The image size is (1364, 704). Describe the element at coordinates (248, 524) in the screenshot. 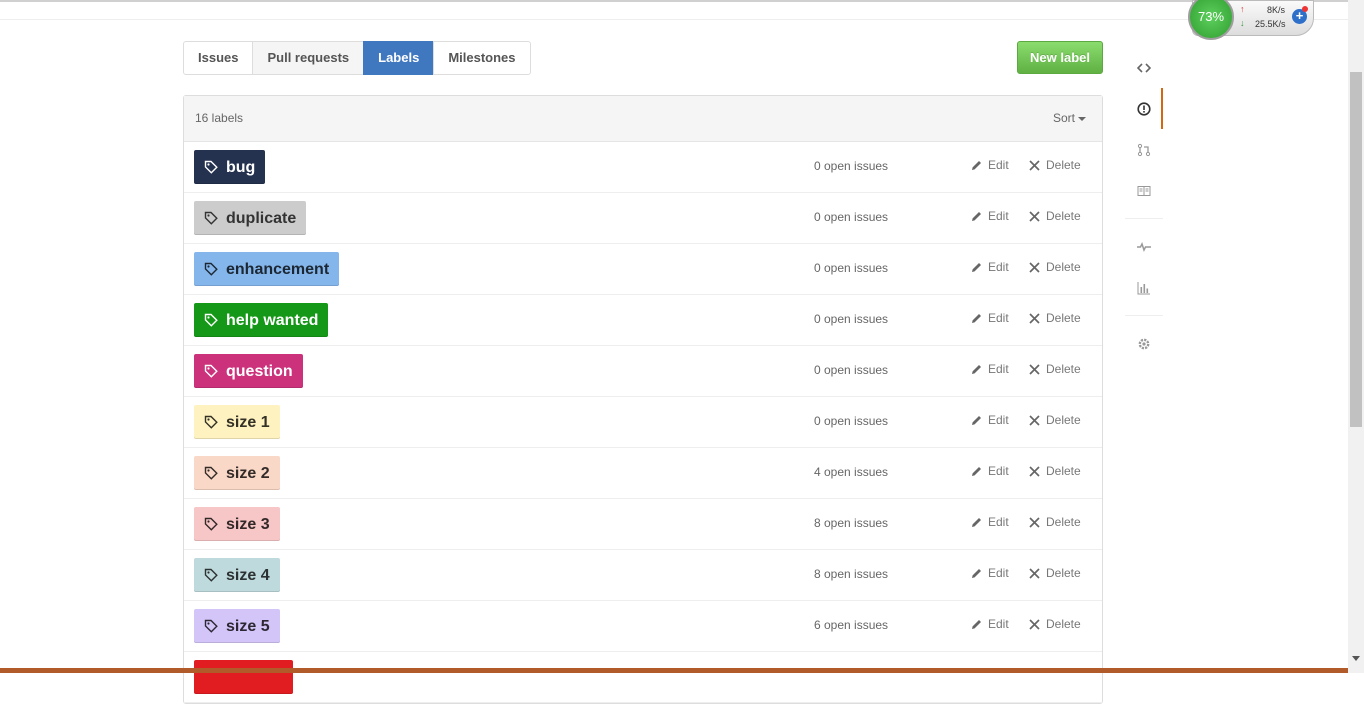

I see `label-name: size 3` at that location.